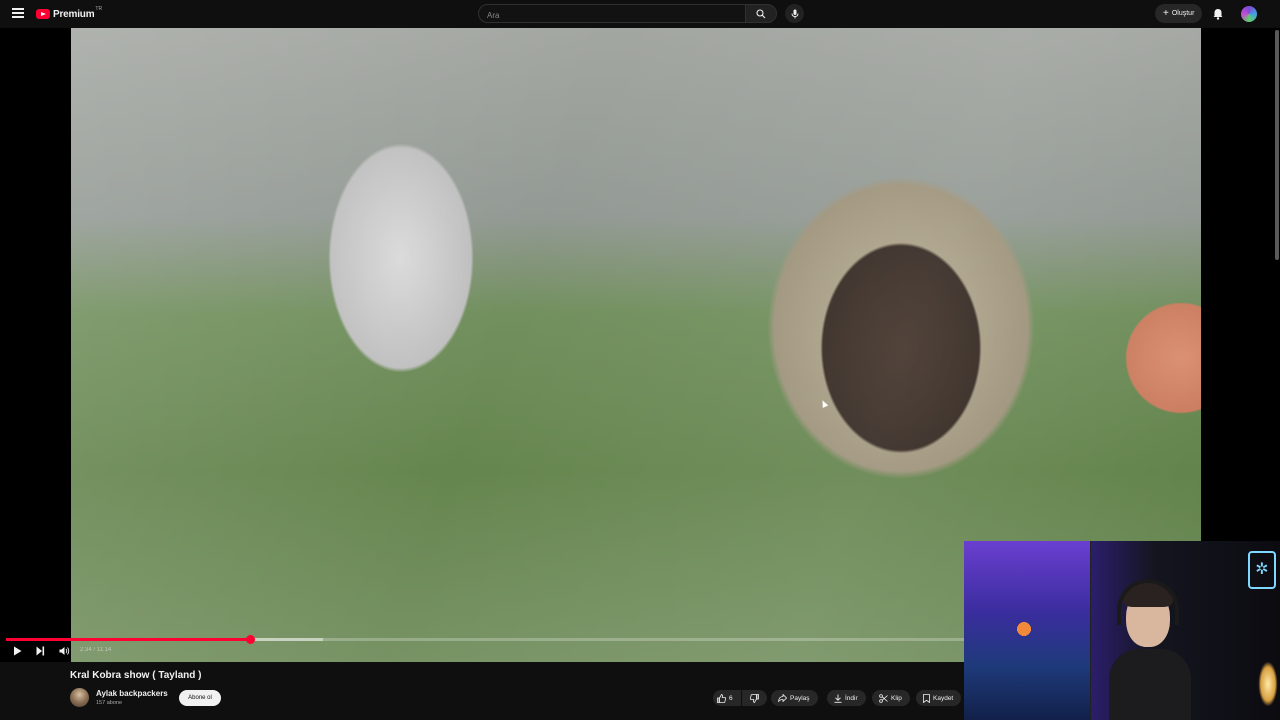 The image size is (1280, 720). Describe the element at coordinates (1027, 630) in the screenshot. I see `wall-poster` at that location.